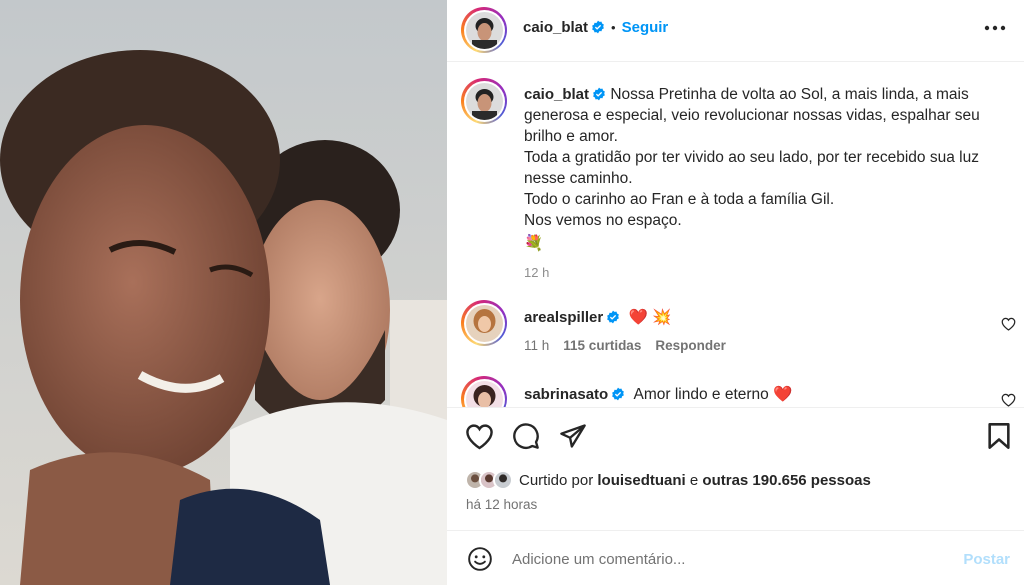 The width and height of the screenshot is (1024, 585). Describe the element at coordinates (713, 394) in the screenshot. I see `comment-text: Amor lindo e eterno ❤️` at that location.